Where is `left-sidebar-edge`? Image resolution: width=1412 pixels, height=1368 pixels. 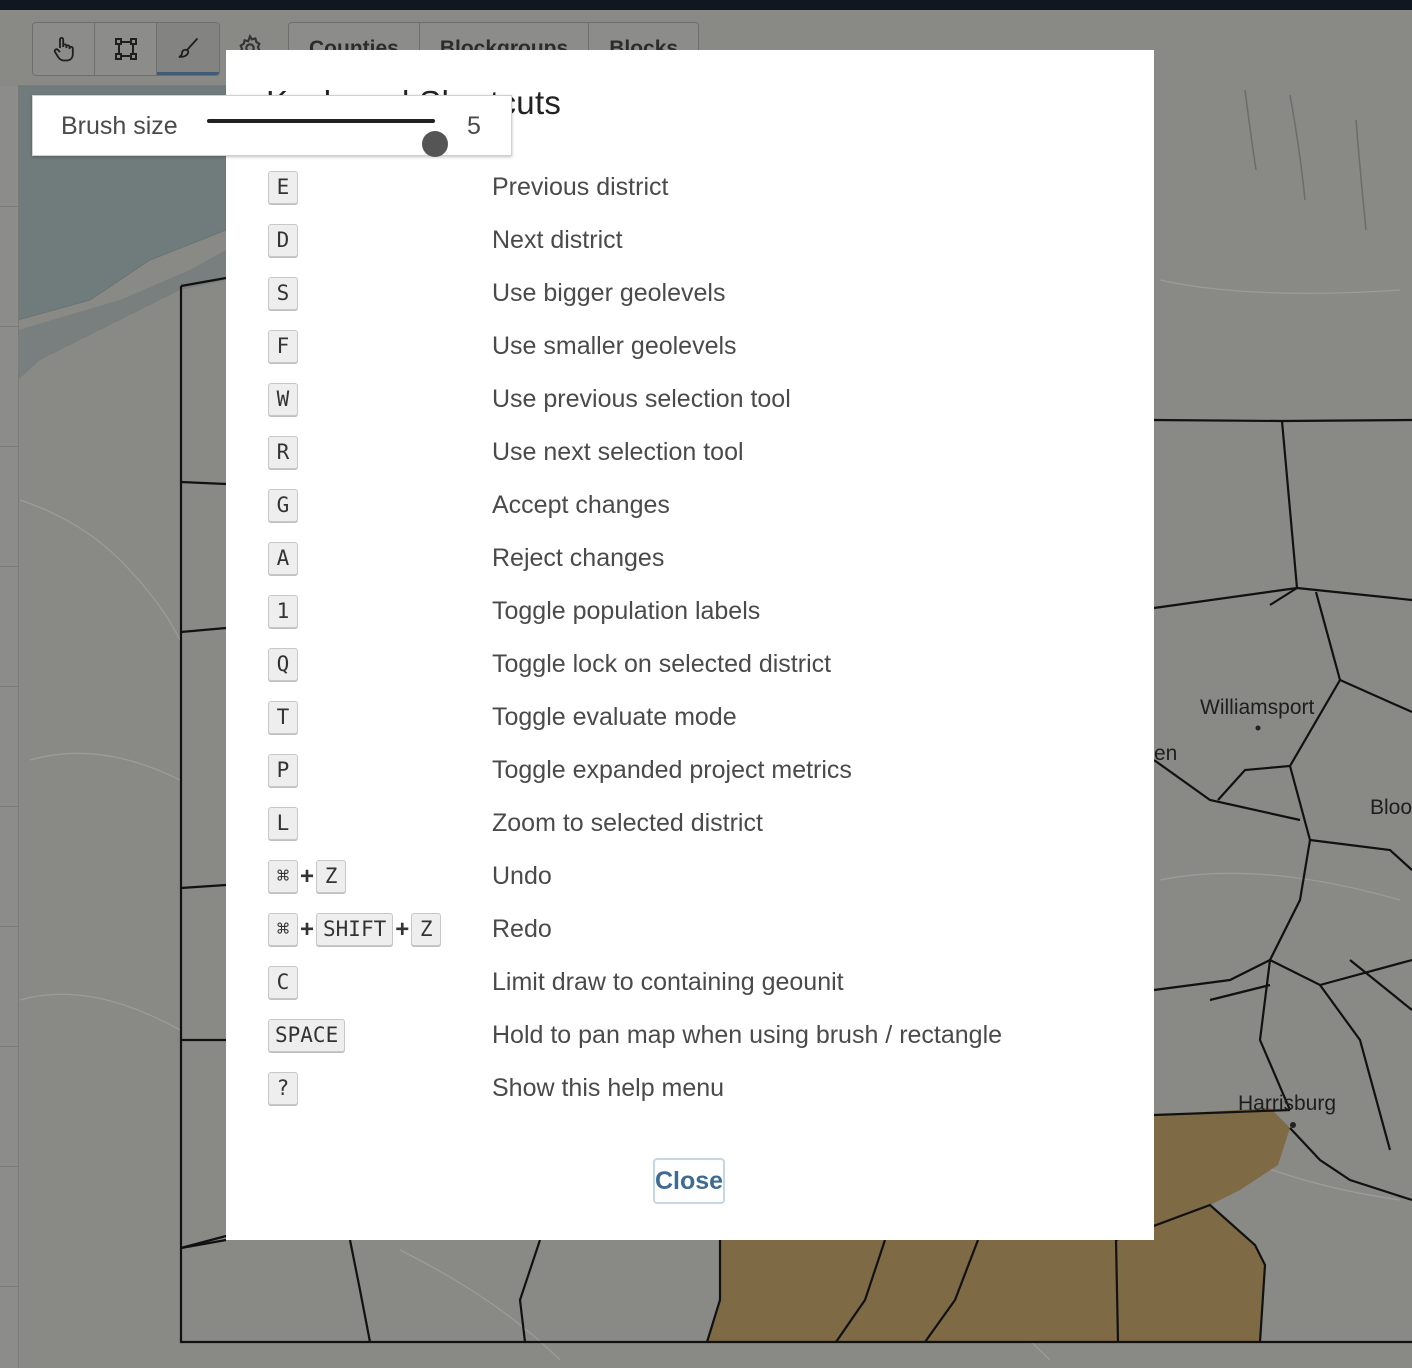 left-sidebar-edge is located at coordinates (9, 727).